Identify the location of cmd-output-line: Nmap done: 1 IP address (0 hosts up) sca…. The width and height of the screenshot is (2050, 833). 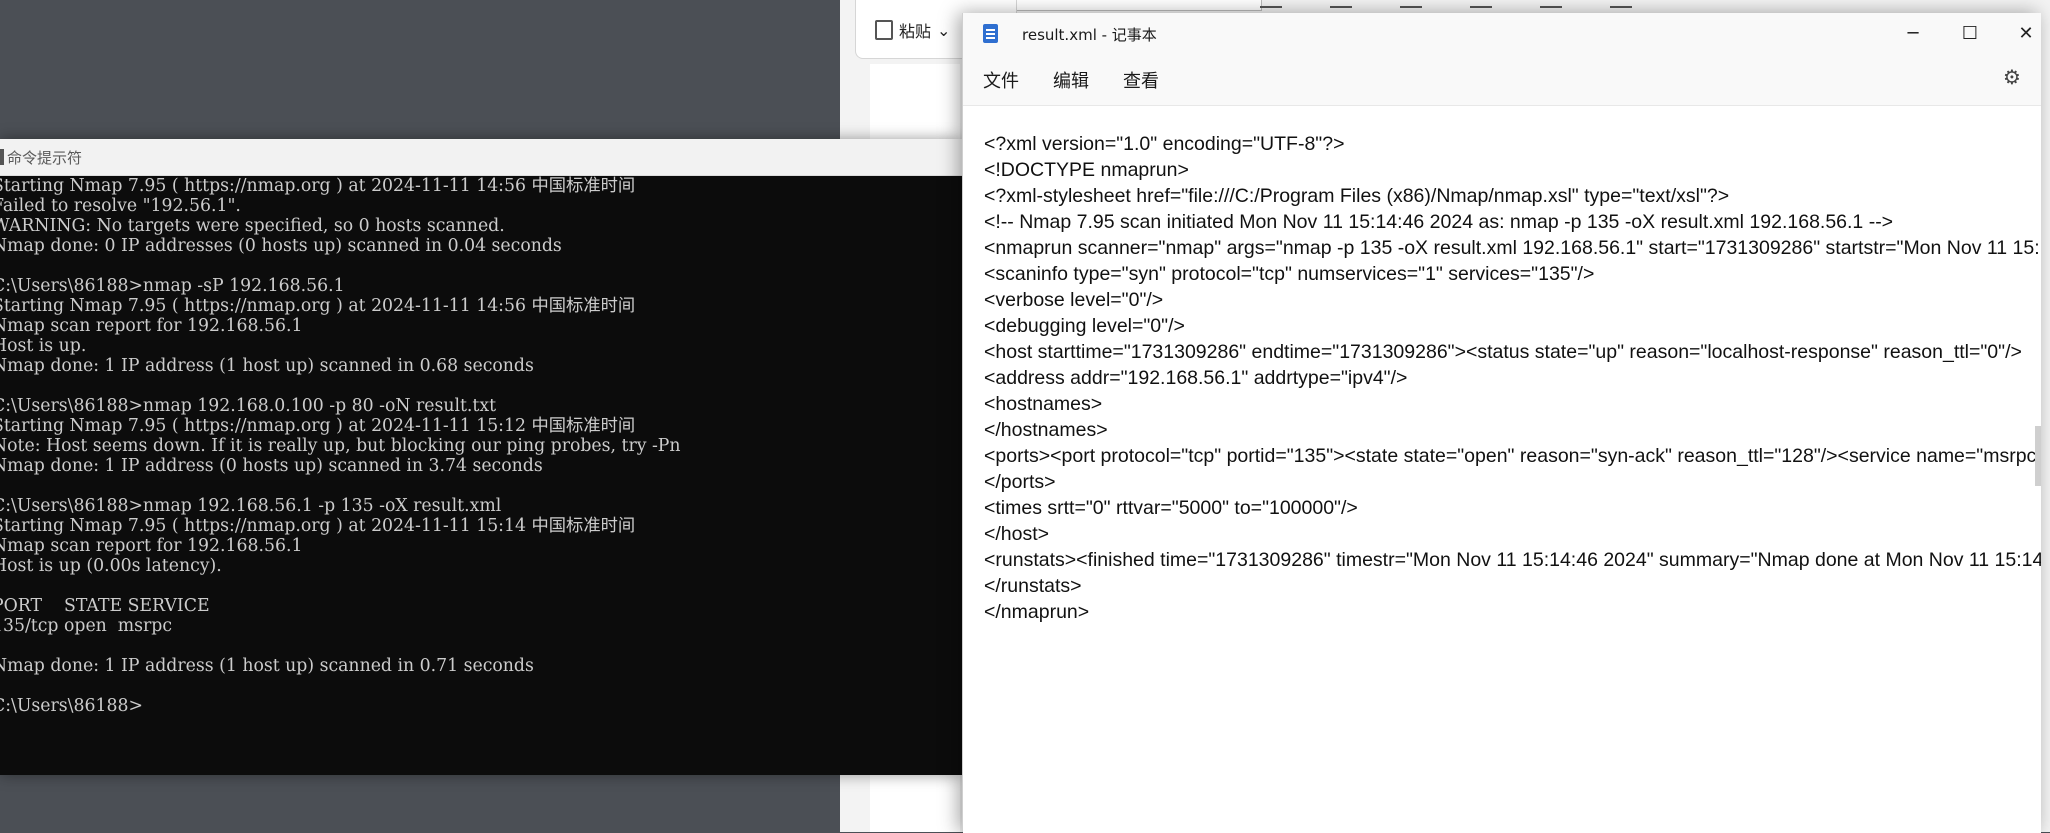
(271, 466).